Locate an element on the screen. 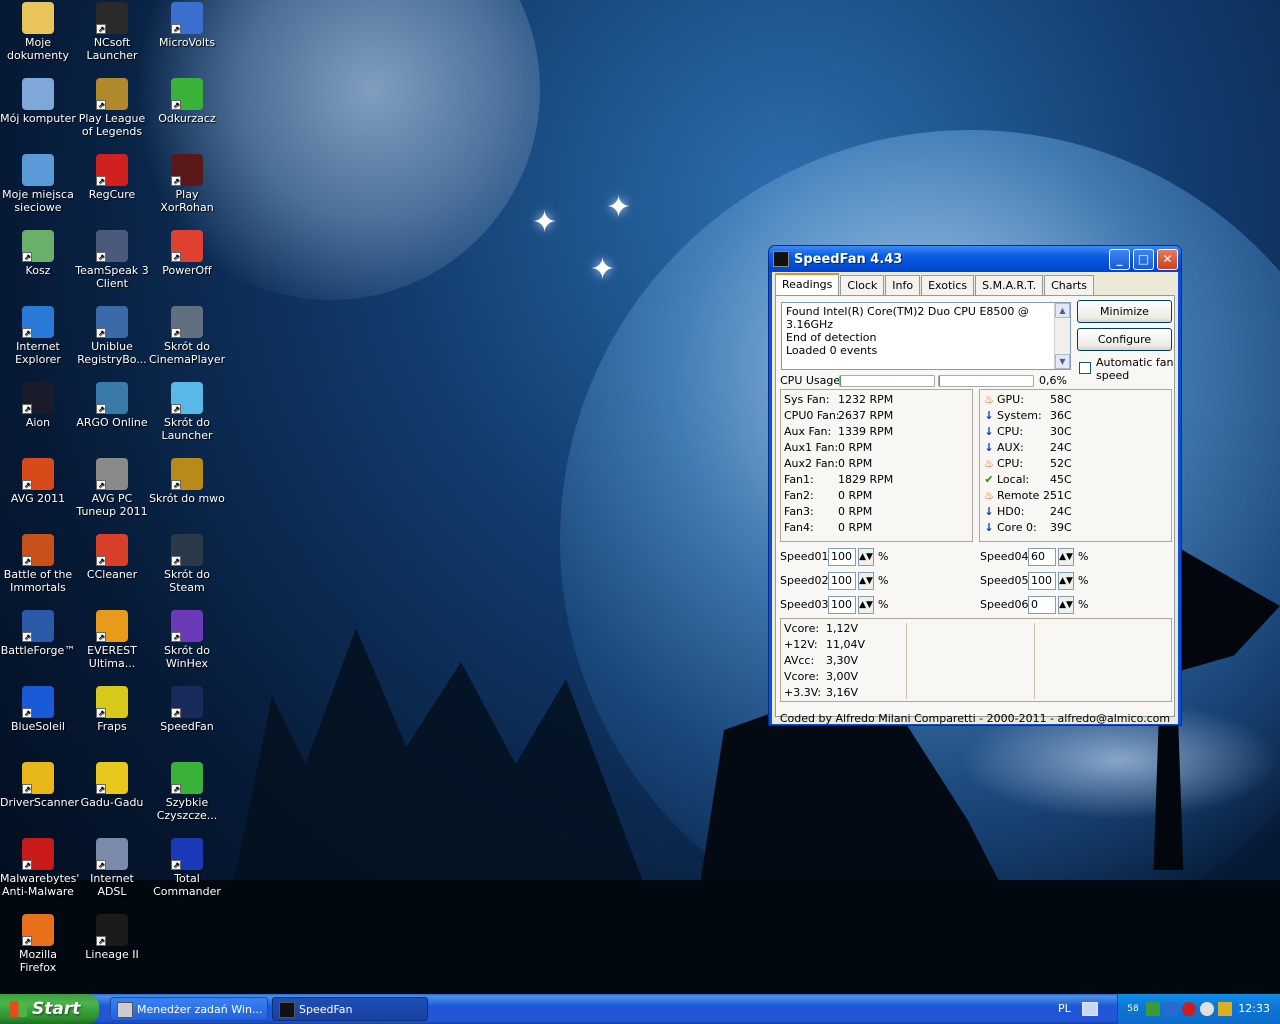 The width and height of the screenshot is (1280, 1024). window-title: SpeedFan 4.43 is located at coordinates (848, 259).